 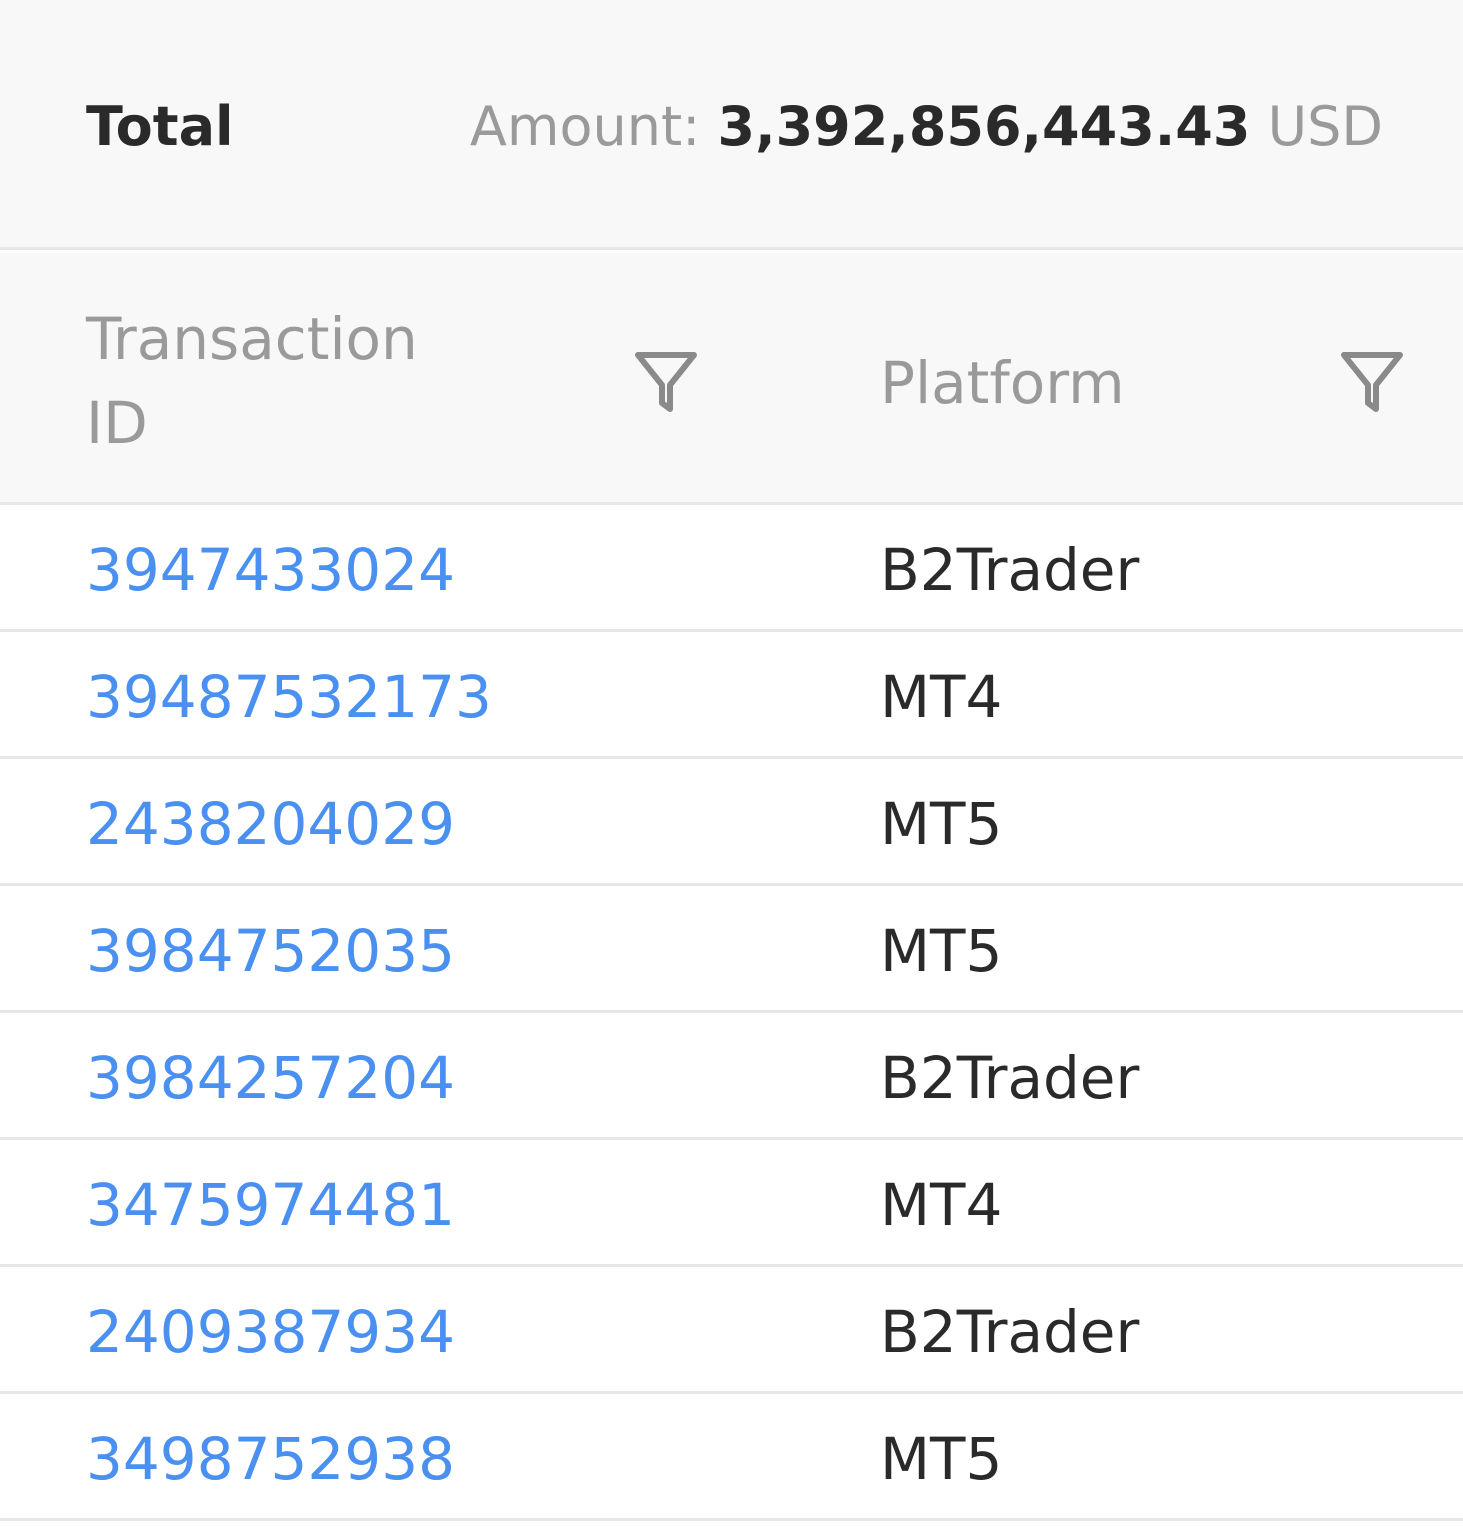 What do you see at coordinates (984, 126) in the screenshot?
I see `amount-value: 3,392,856,443.43` at bounding box center [984, 126].